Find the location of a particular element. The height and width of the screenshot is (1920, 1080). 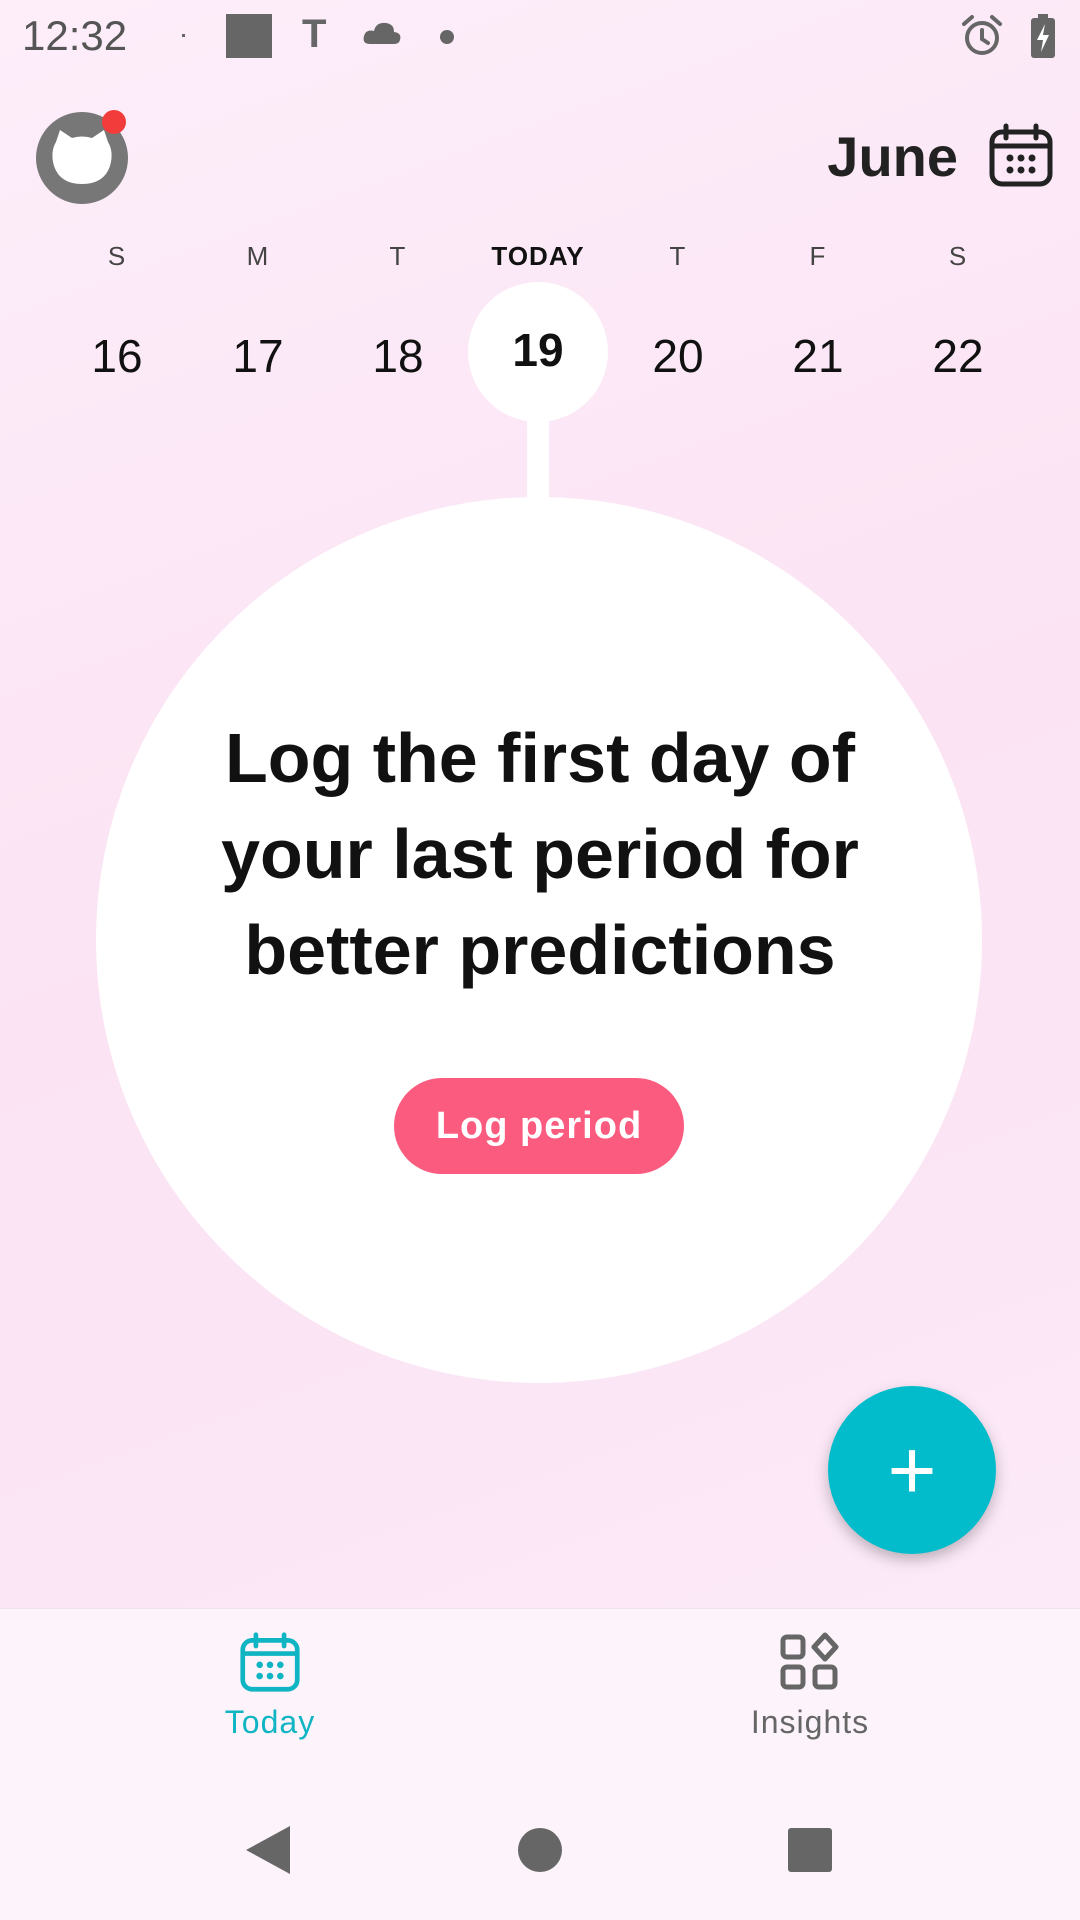

back-icon is located at coordinates (268, 1852).